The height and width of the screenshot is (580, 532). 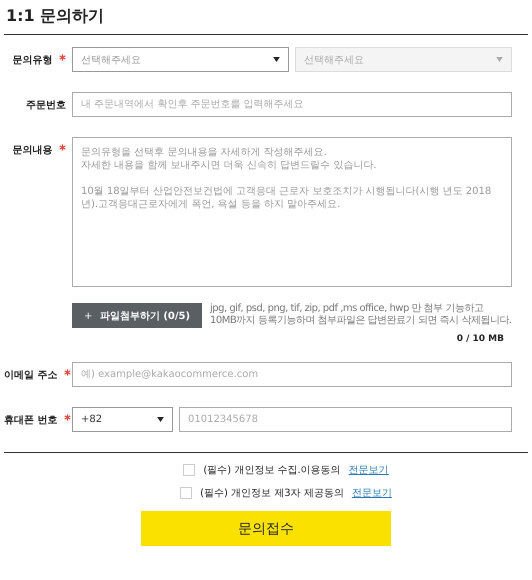 What do you see at coordinates (31, 420) in the screenshot?
I see `field-label: 휴대폰 번호` at bounding box center [31, 420].